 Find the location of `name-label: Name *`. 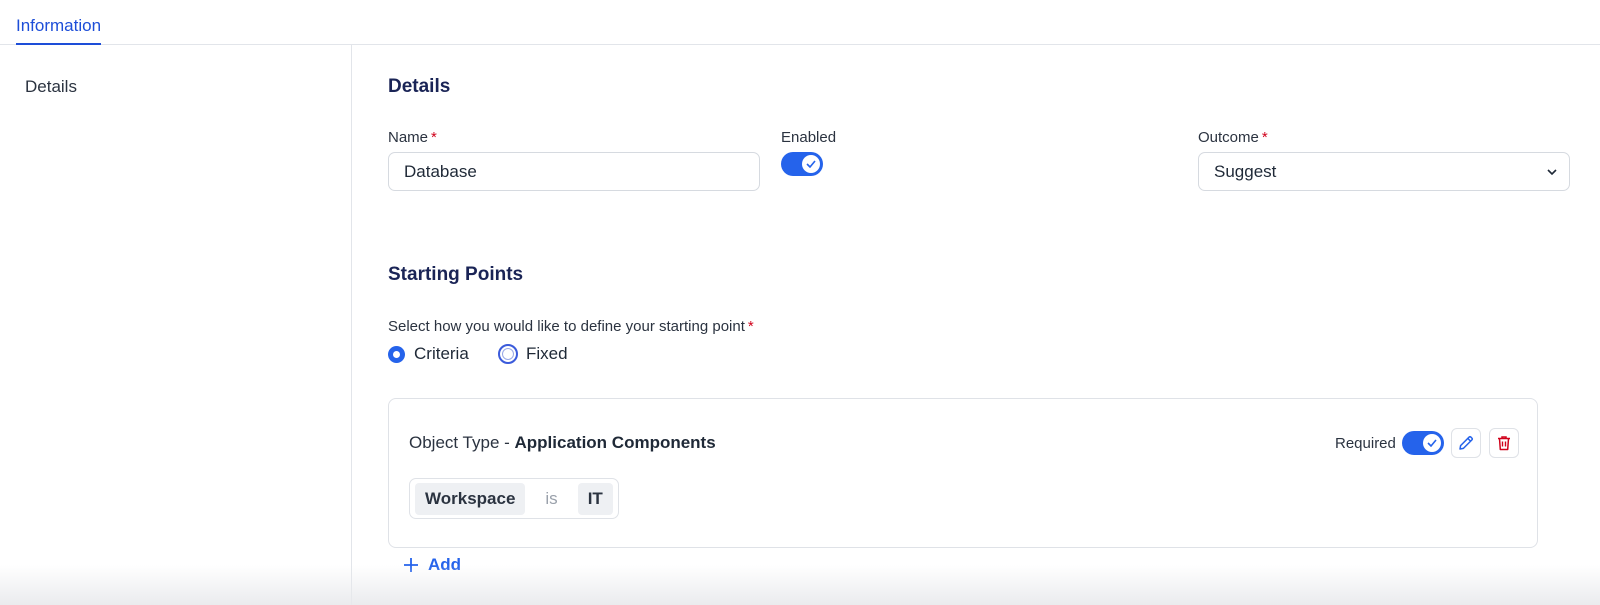

name-label: Name * is located at coordinates (412, 137).